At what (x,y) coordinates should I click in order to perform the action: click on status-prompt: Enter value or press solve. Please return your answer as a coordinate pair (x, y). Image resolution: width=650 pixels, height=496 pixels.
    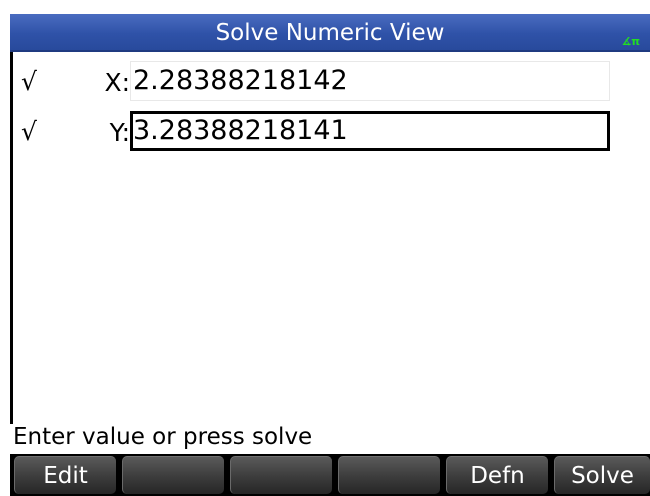
    Looking at the image, I should click on (163, 437).